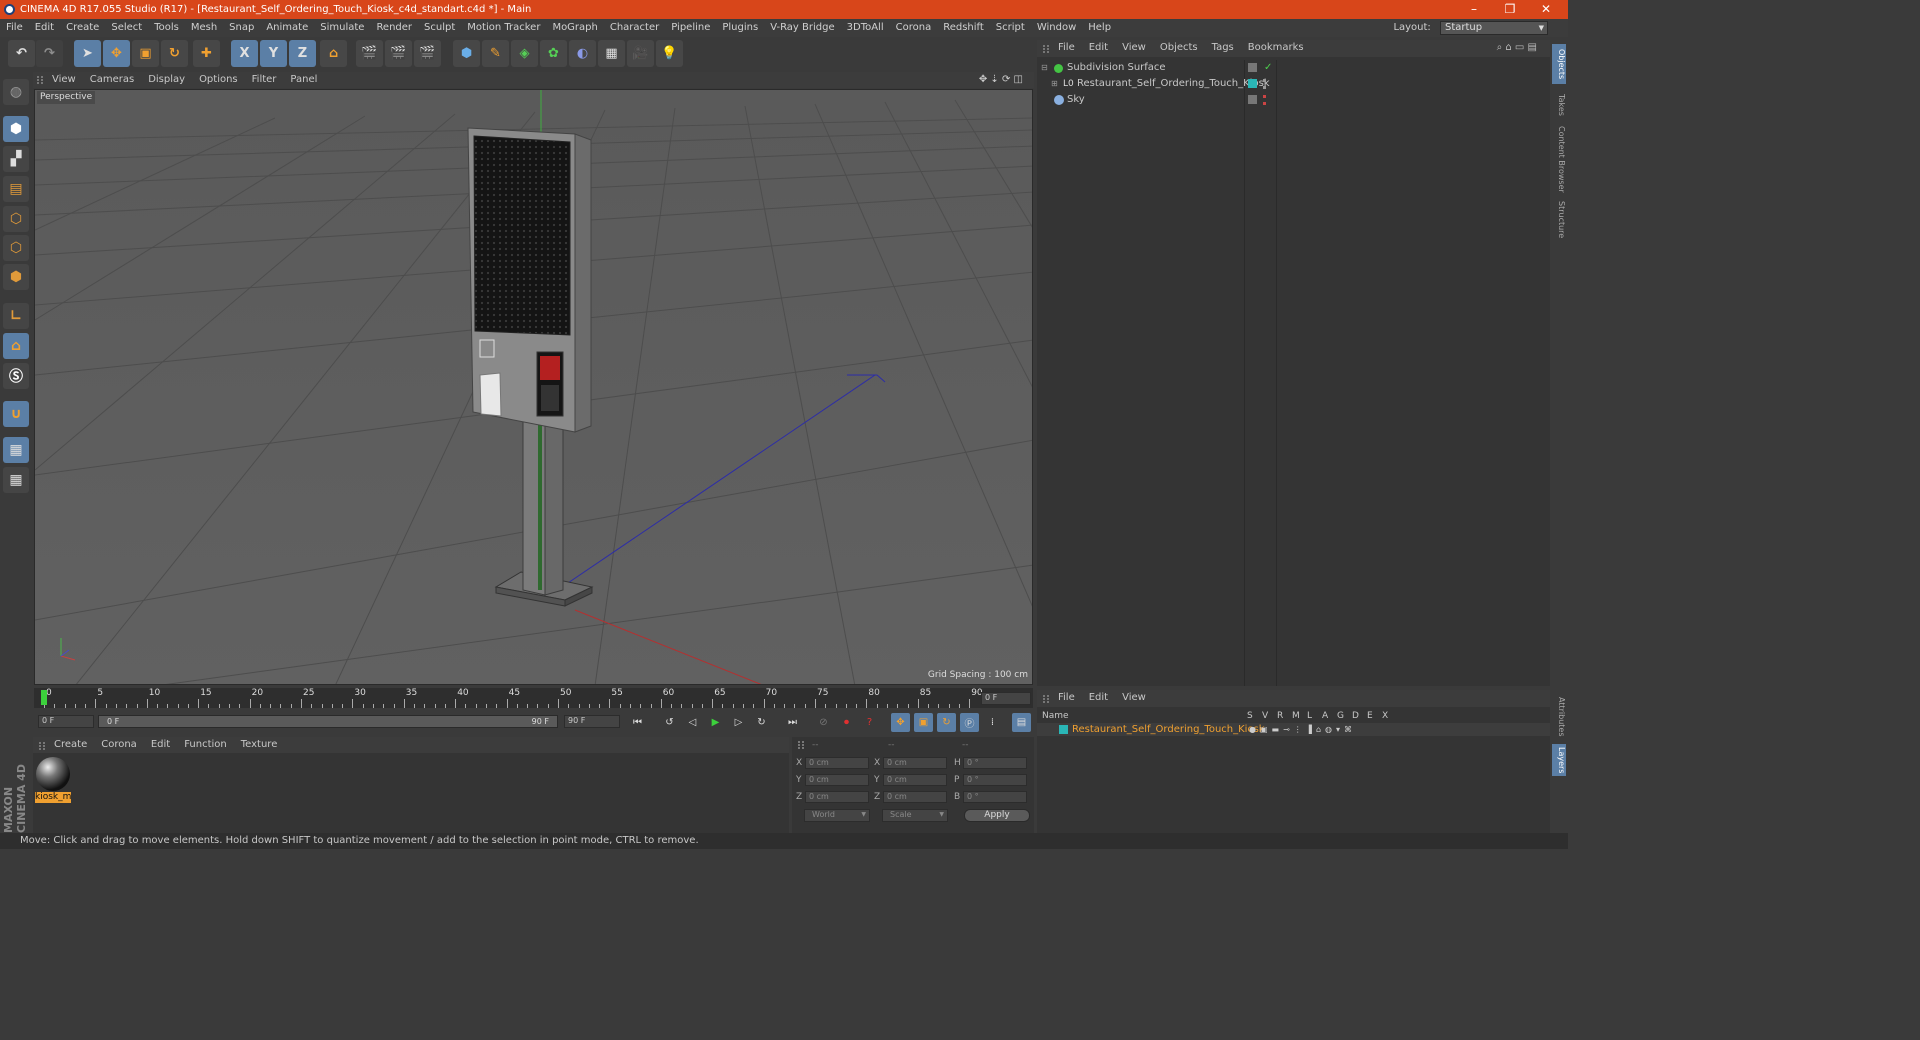 The width and height of the screenshot is (1920, 1040). I want to click on tab-attributes: Attributes, so click(1559, 717).